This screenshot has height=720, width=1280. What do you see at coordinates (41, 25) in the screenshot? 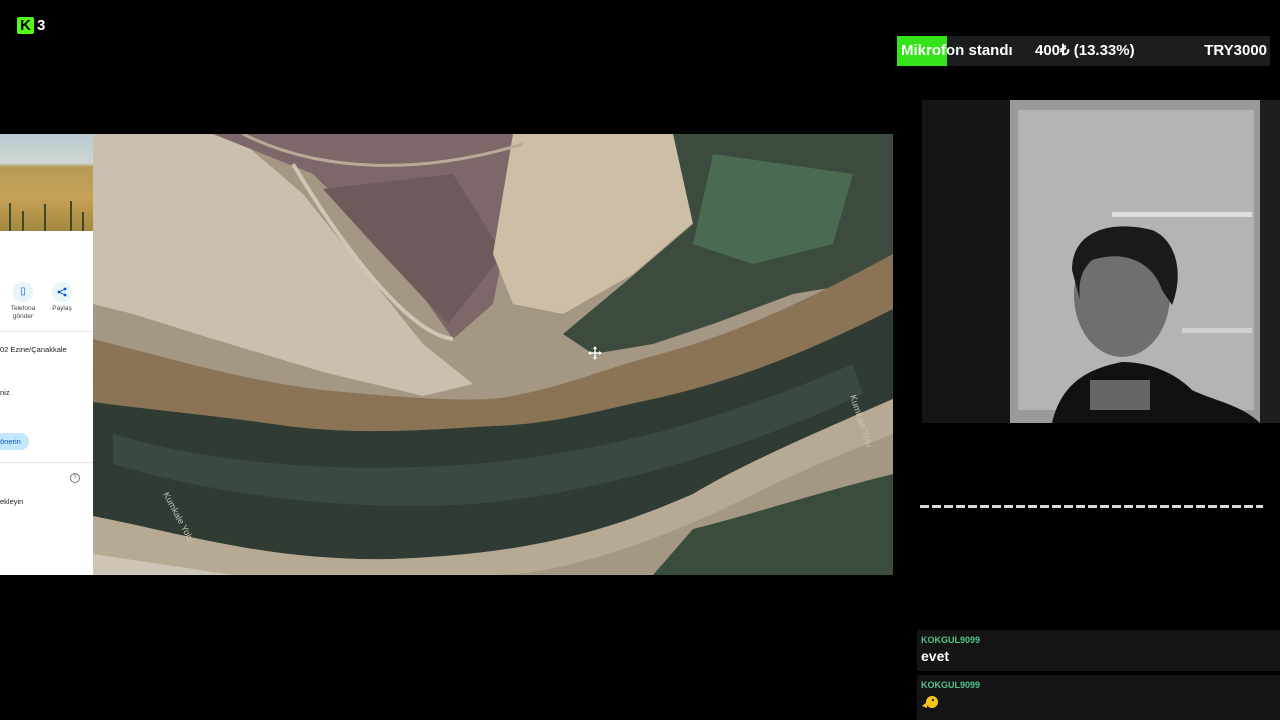
I see `logo-number: 3` at bounding box center [41, 25].